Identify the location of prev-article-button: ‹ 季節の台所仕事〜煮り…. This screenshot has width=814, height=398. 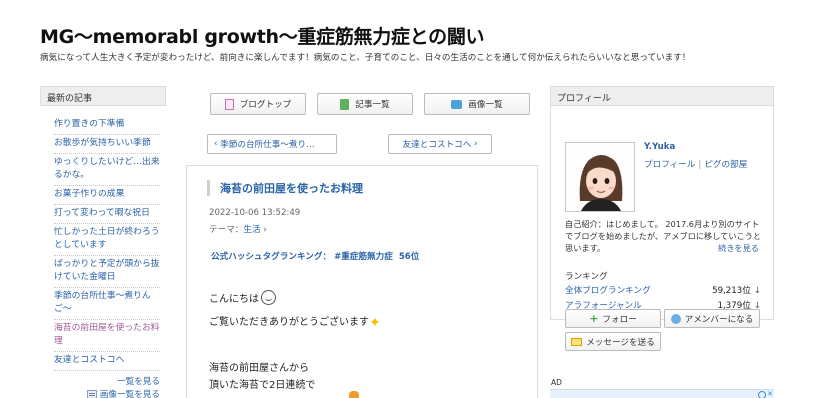
(272, 144).